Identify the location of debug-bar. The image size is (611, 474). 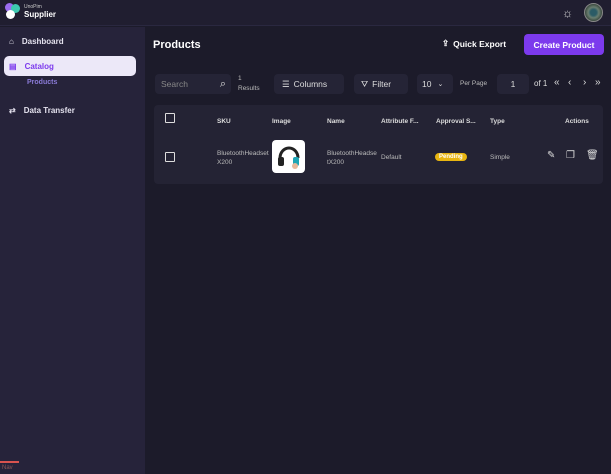
(9, 462).